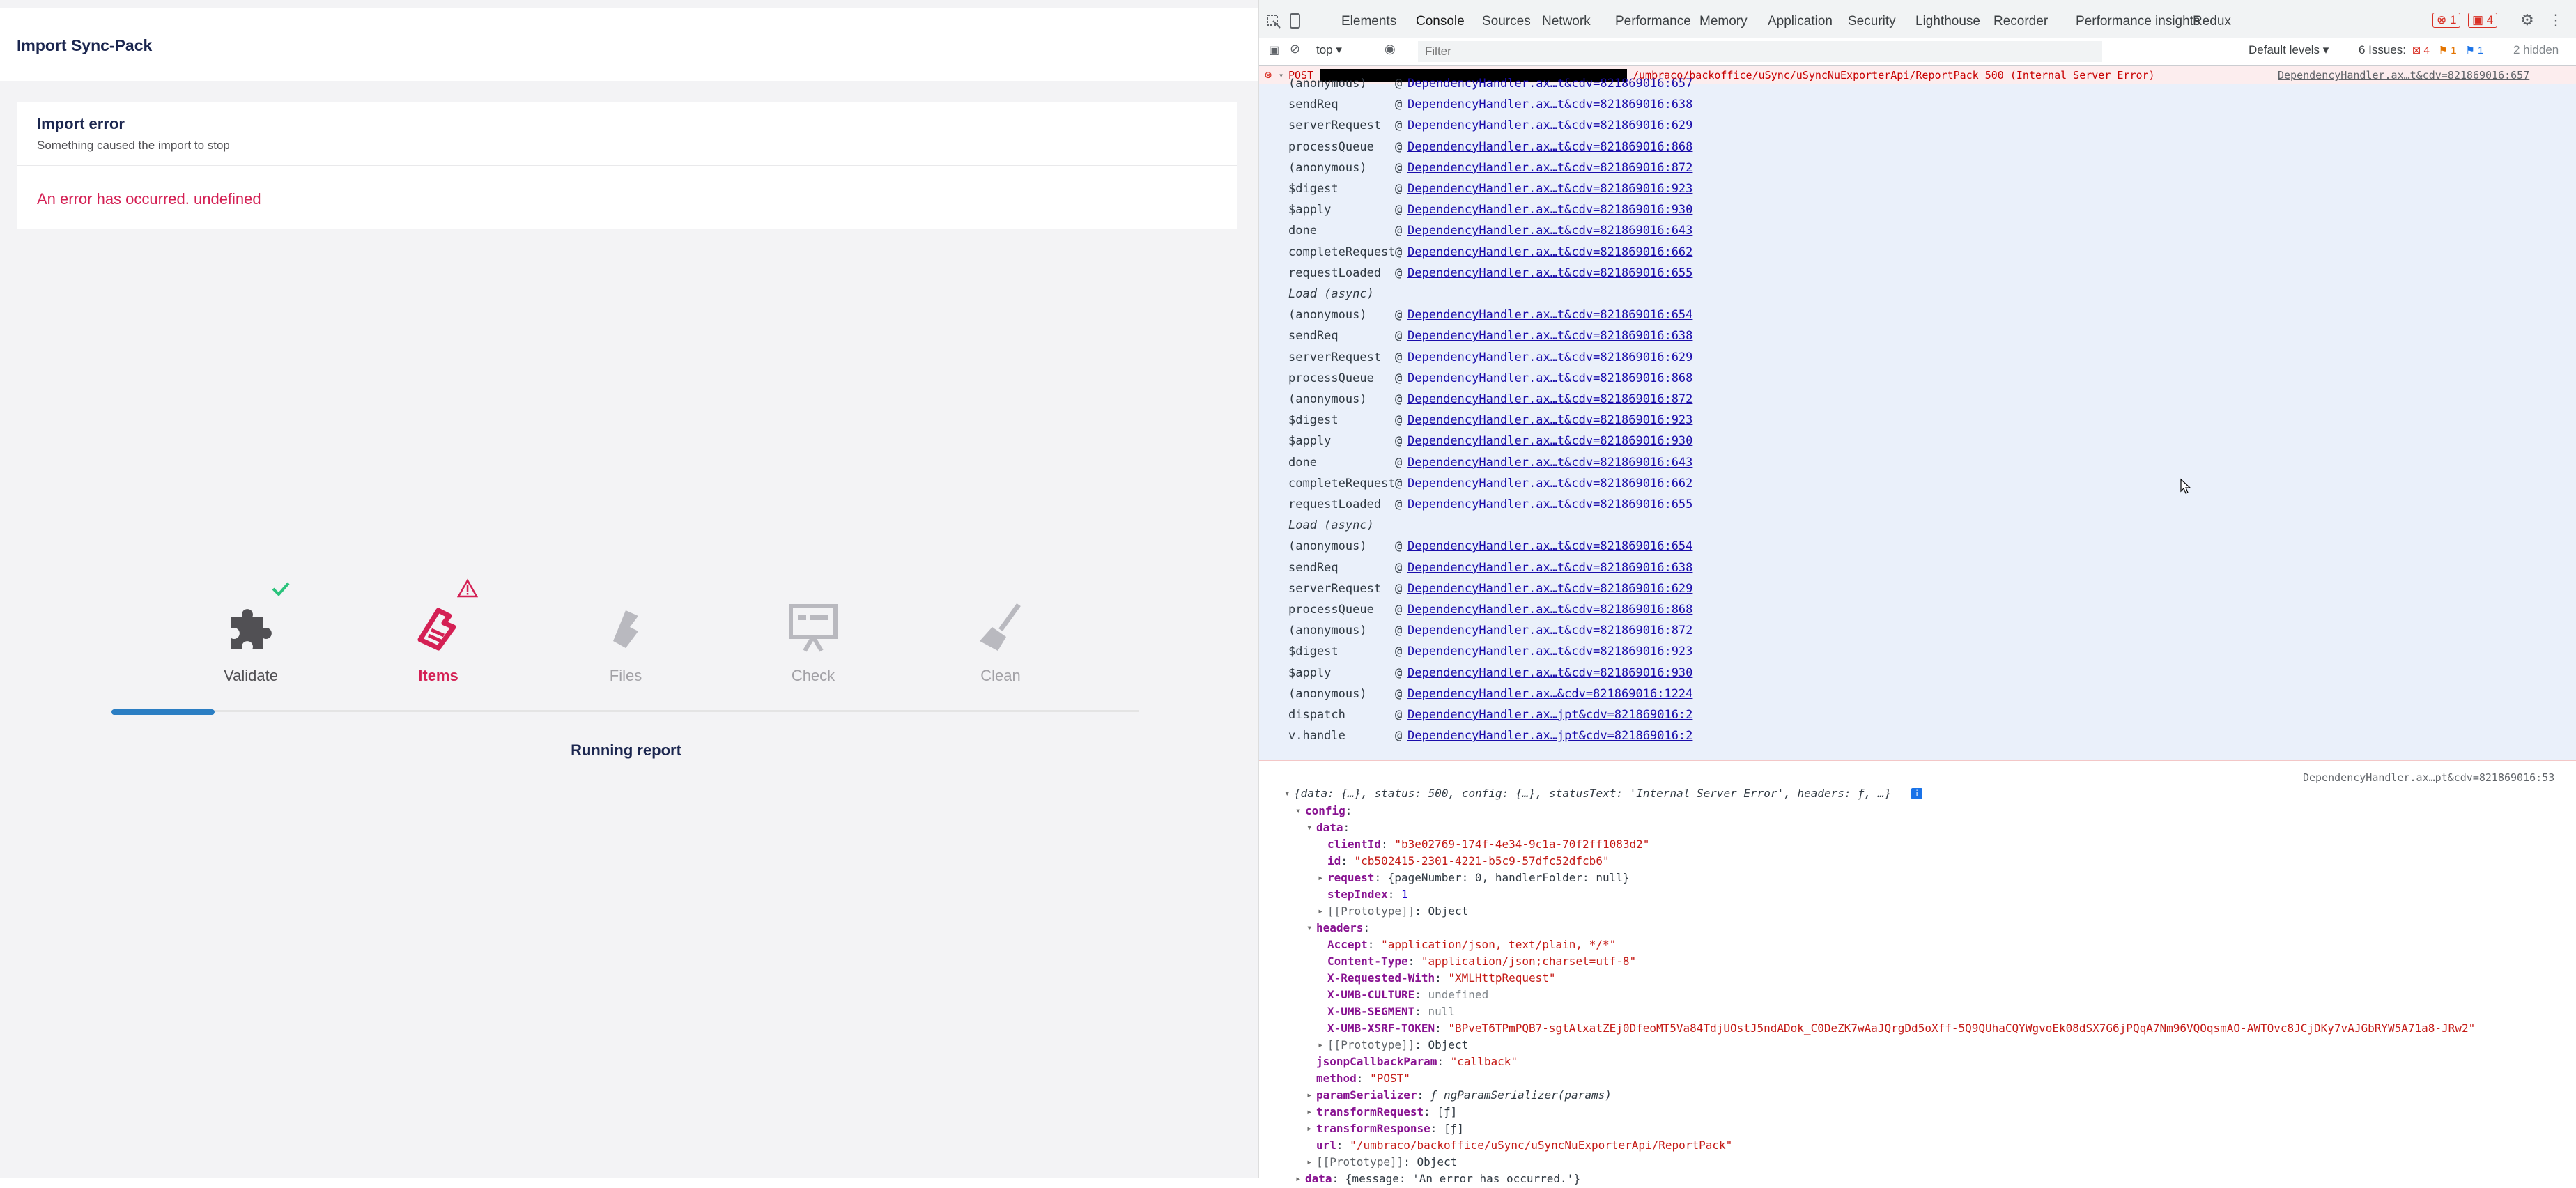 The width and height of the screenshot is (2576, 1188). What do you see at coordinates (1295, 49) in the screenshot?
I see `clear-console-icon: ⊘` at bounding box center [1295, 49].